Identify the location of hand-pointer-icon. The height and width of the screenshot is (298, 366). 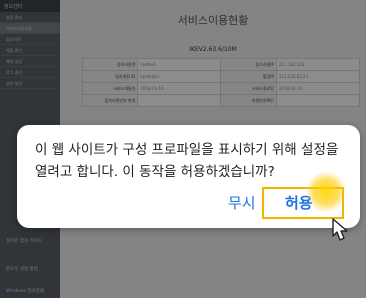
(340, 229).